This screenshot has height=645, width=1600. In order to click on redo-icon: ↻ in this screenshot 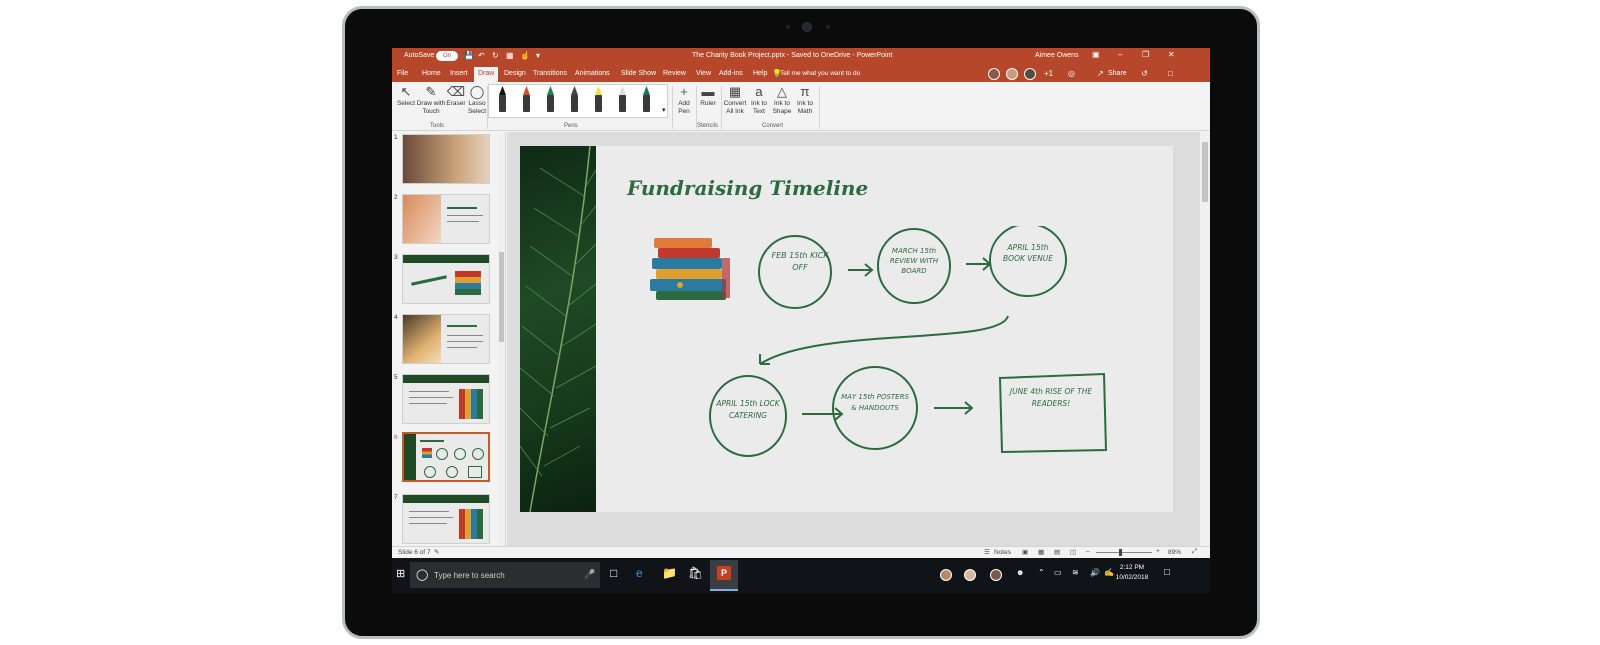, I will do `click(495, 55)`.